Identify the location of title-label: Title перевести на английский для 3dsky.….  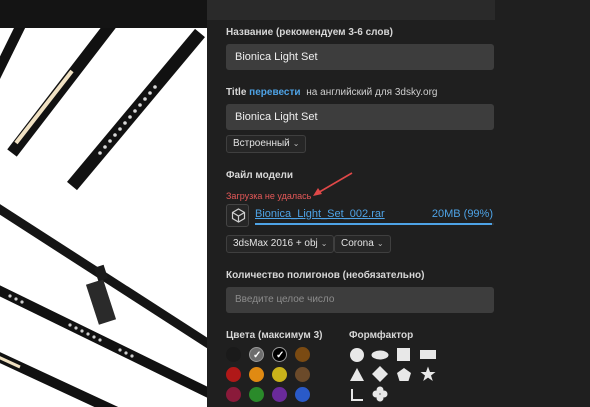
(331, 92).